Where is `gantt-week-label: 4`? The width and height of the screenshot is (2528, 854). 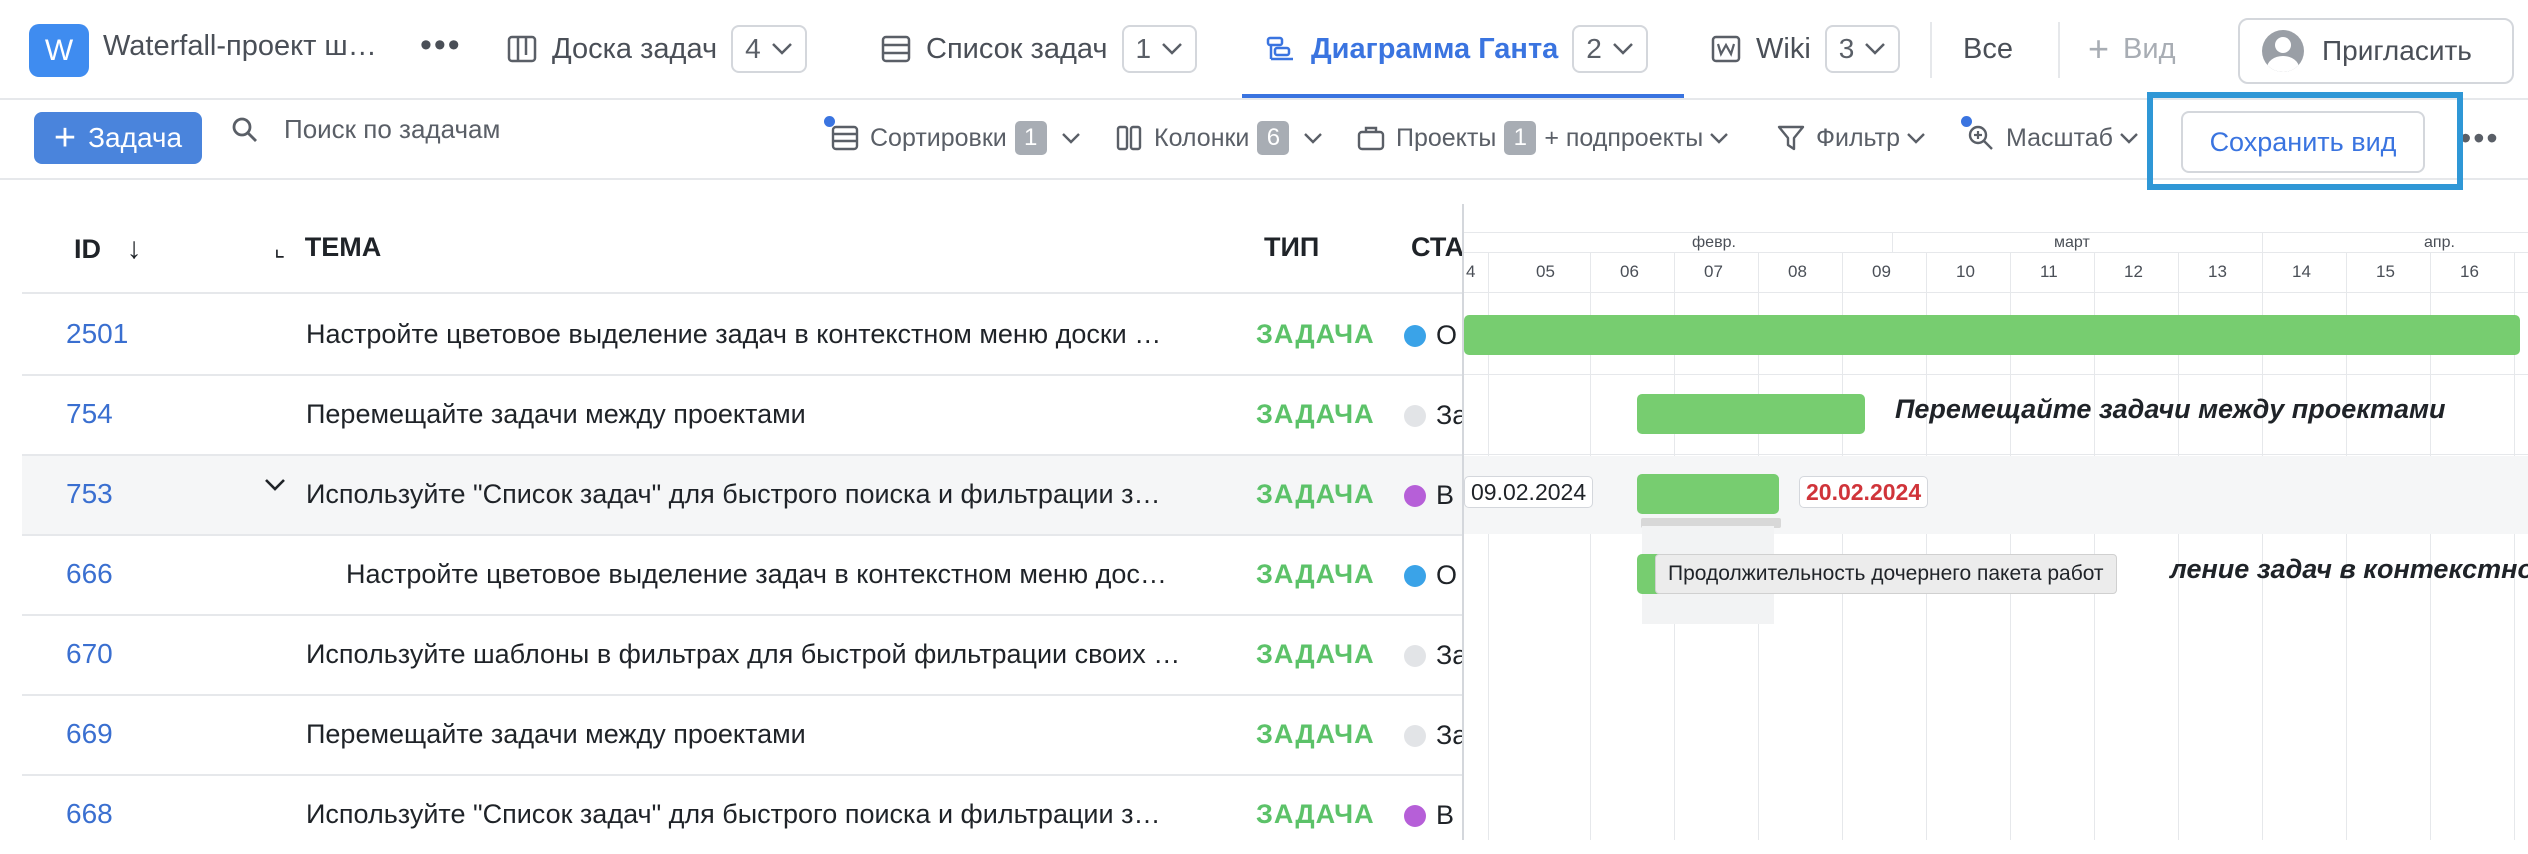
gantt-week-label: 4 is located at coordinates (1471, 271).